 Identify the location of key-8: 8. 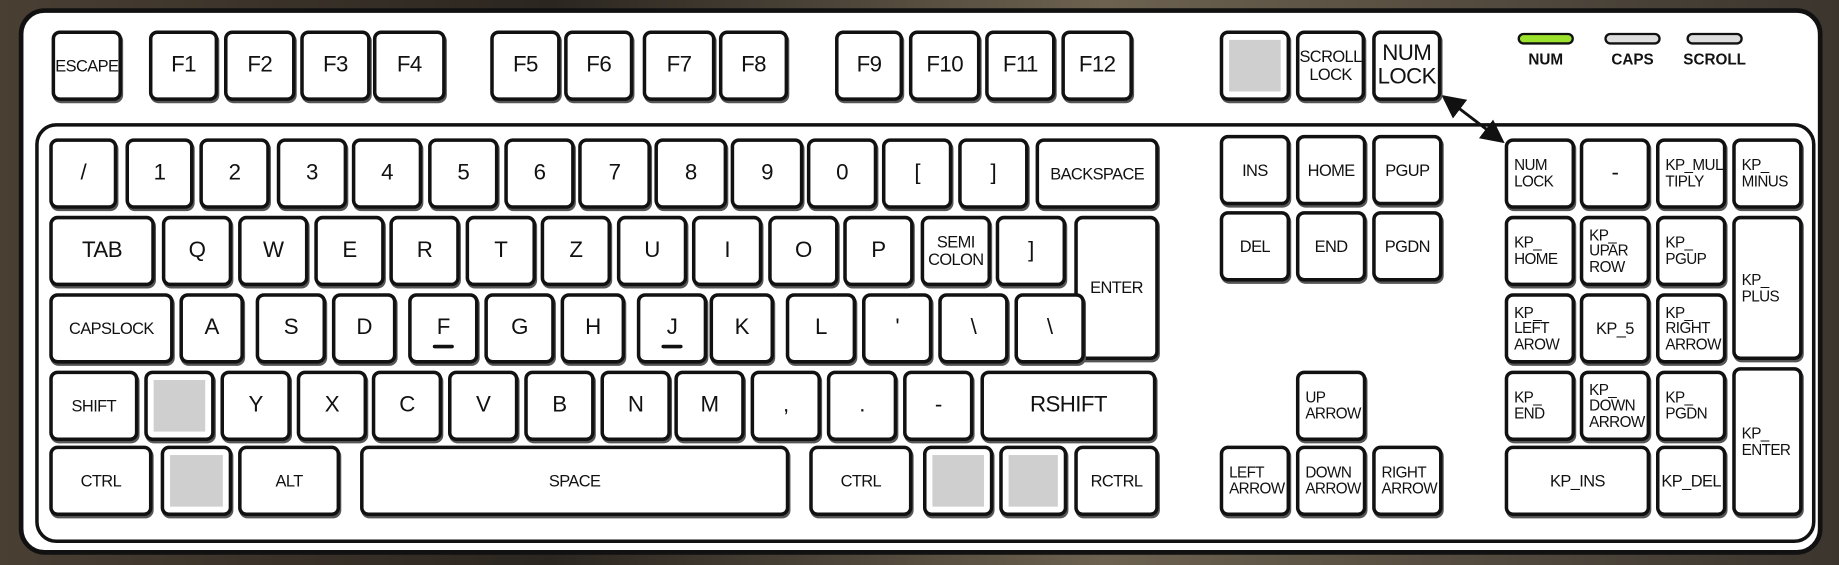
(691, 173).